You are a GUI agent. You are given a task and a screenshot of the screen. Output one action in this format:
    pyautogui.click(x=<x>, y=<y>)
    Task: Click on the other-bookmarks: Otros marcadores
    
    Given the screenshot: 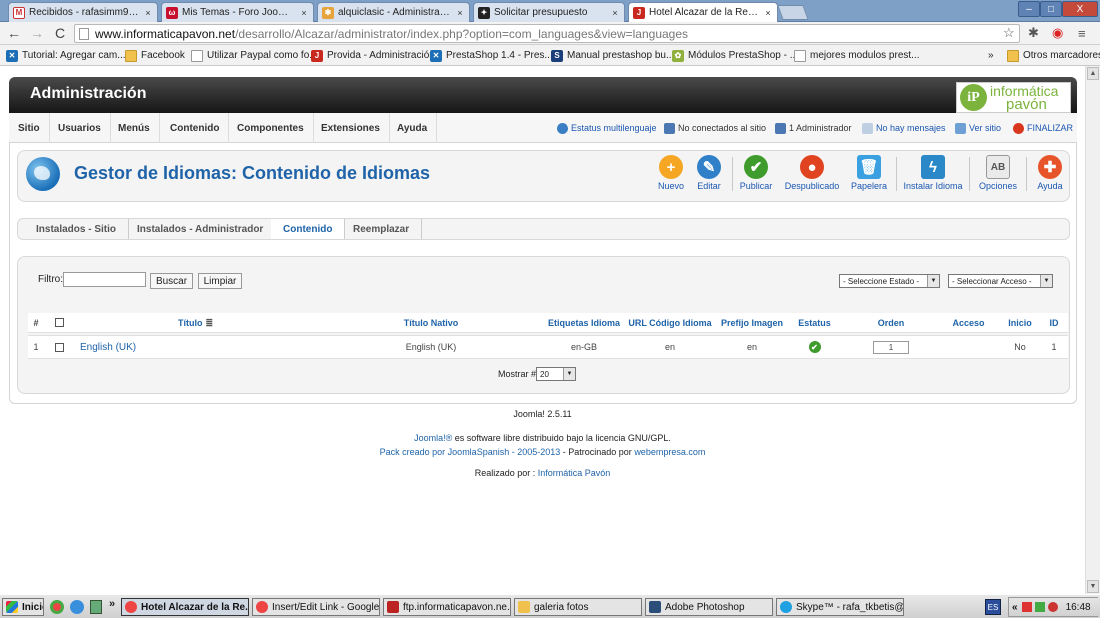 What is the action you would take?
    pyautogui.click(x=1053, y=55)
    